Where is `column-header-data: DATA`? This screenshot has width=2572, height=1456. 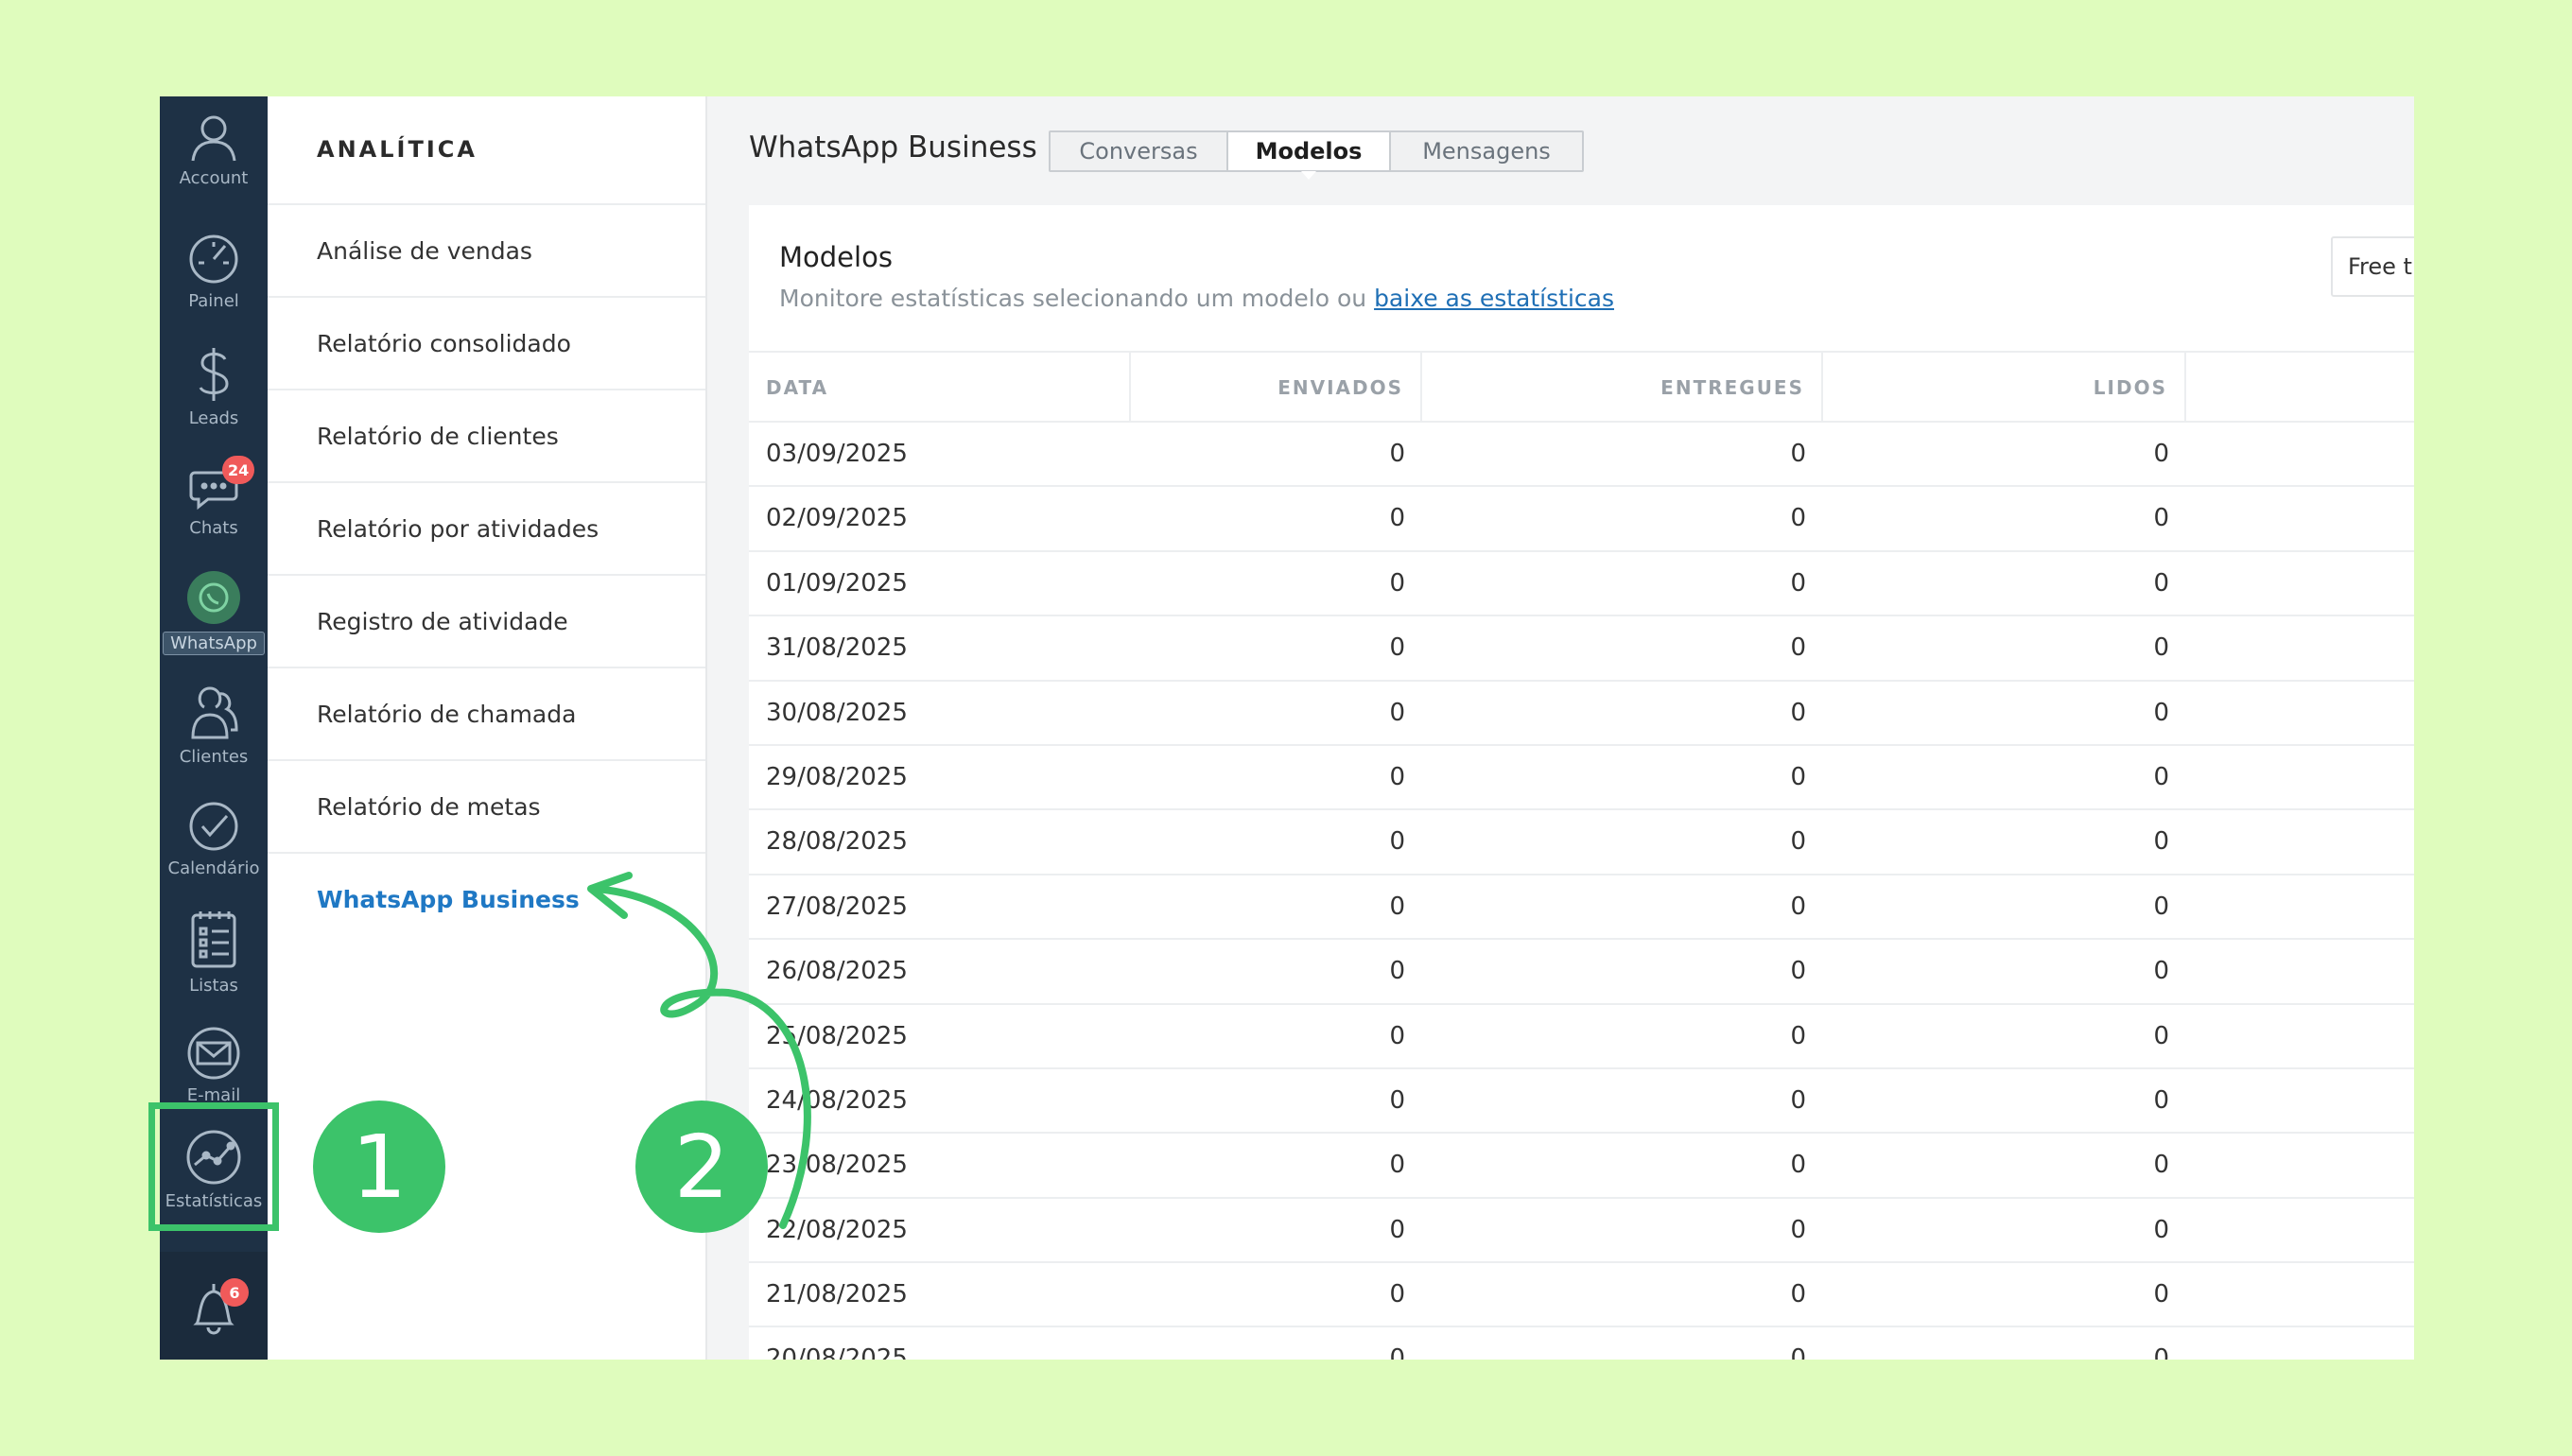
column-header-data: DATA is located at coordinates (940, 388).